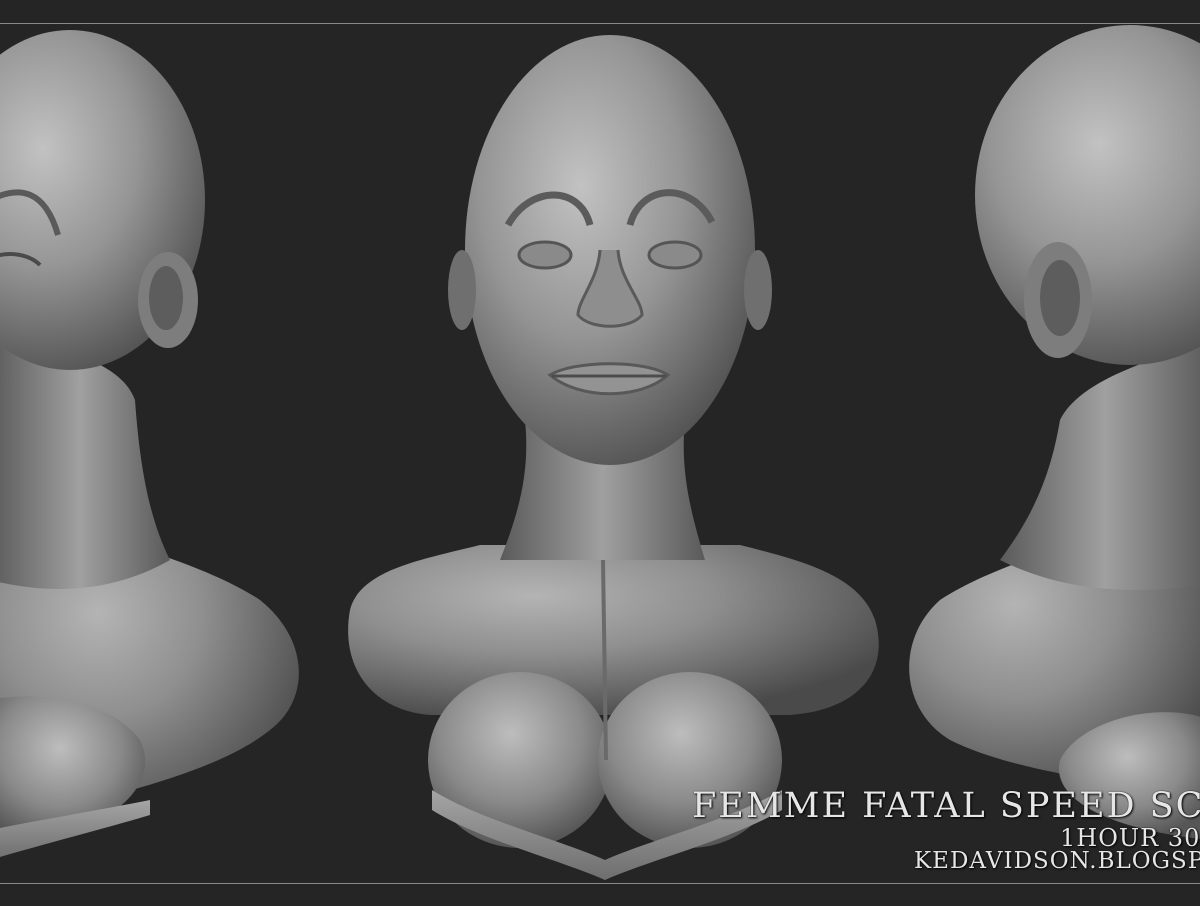  What do you see at coordinates (600, 883) in the screenshot?
I see `bottom-border-line` at bounding box center [600, 883].